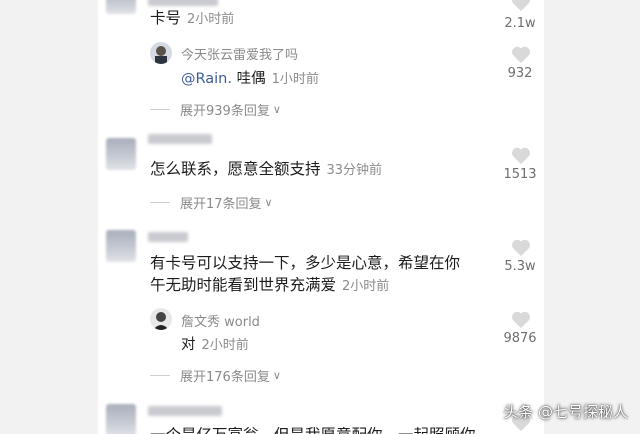 The height and width of the screenshot is (434, 640). I want to click on expand-replies-button: 展开17条回复 ∨, so click(211, 202).